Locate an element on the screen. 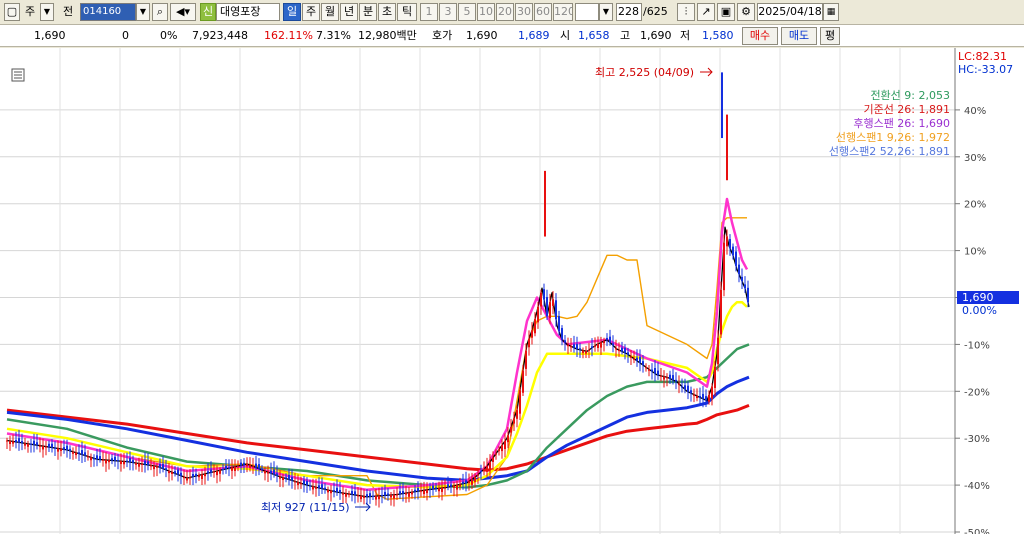 This screenshot has height=534, width=1024. eval-button: 평 is located at coordinates (830, 36).